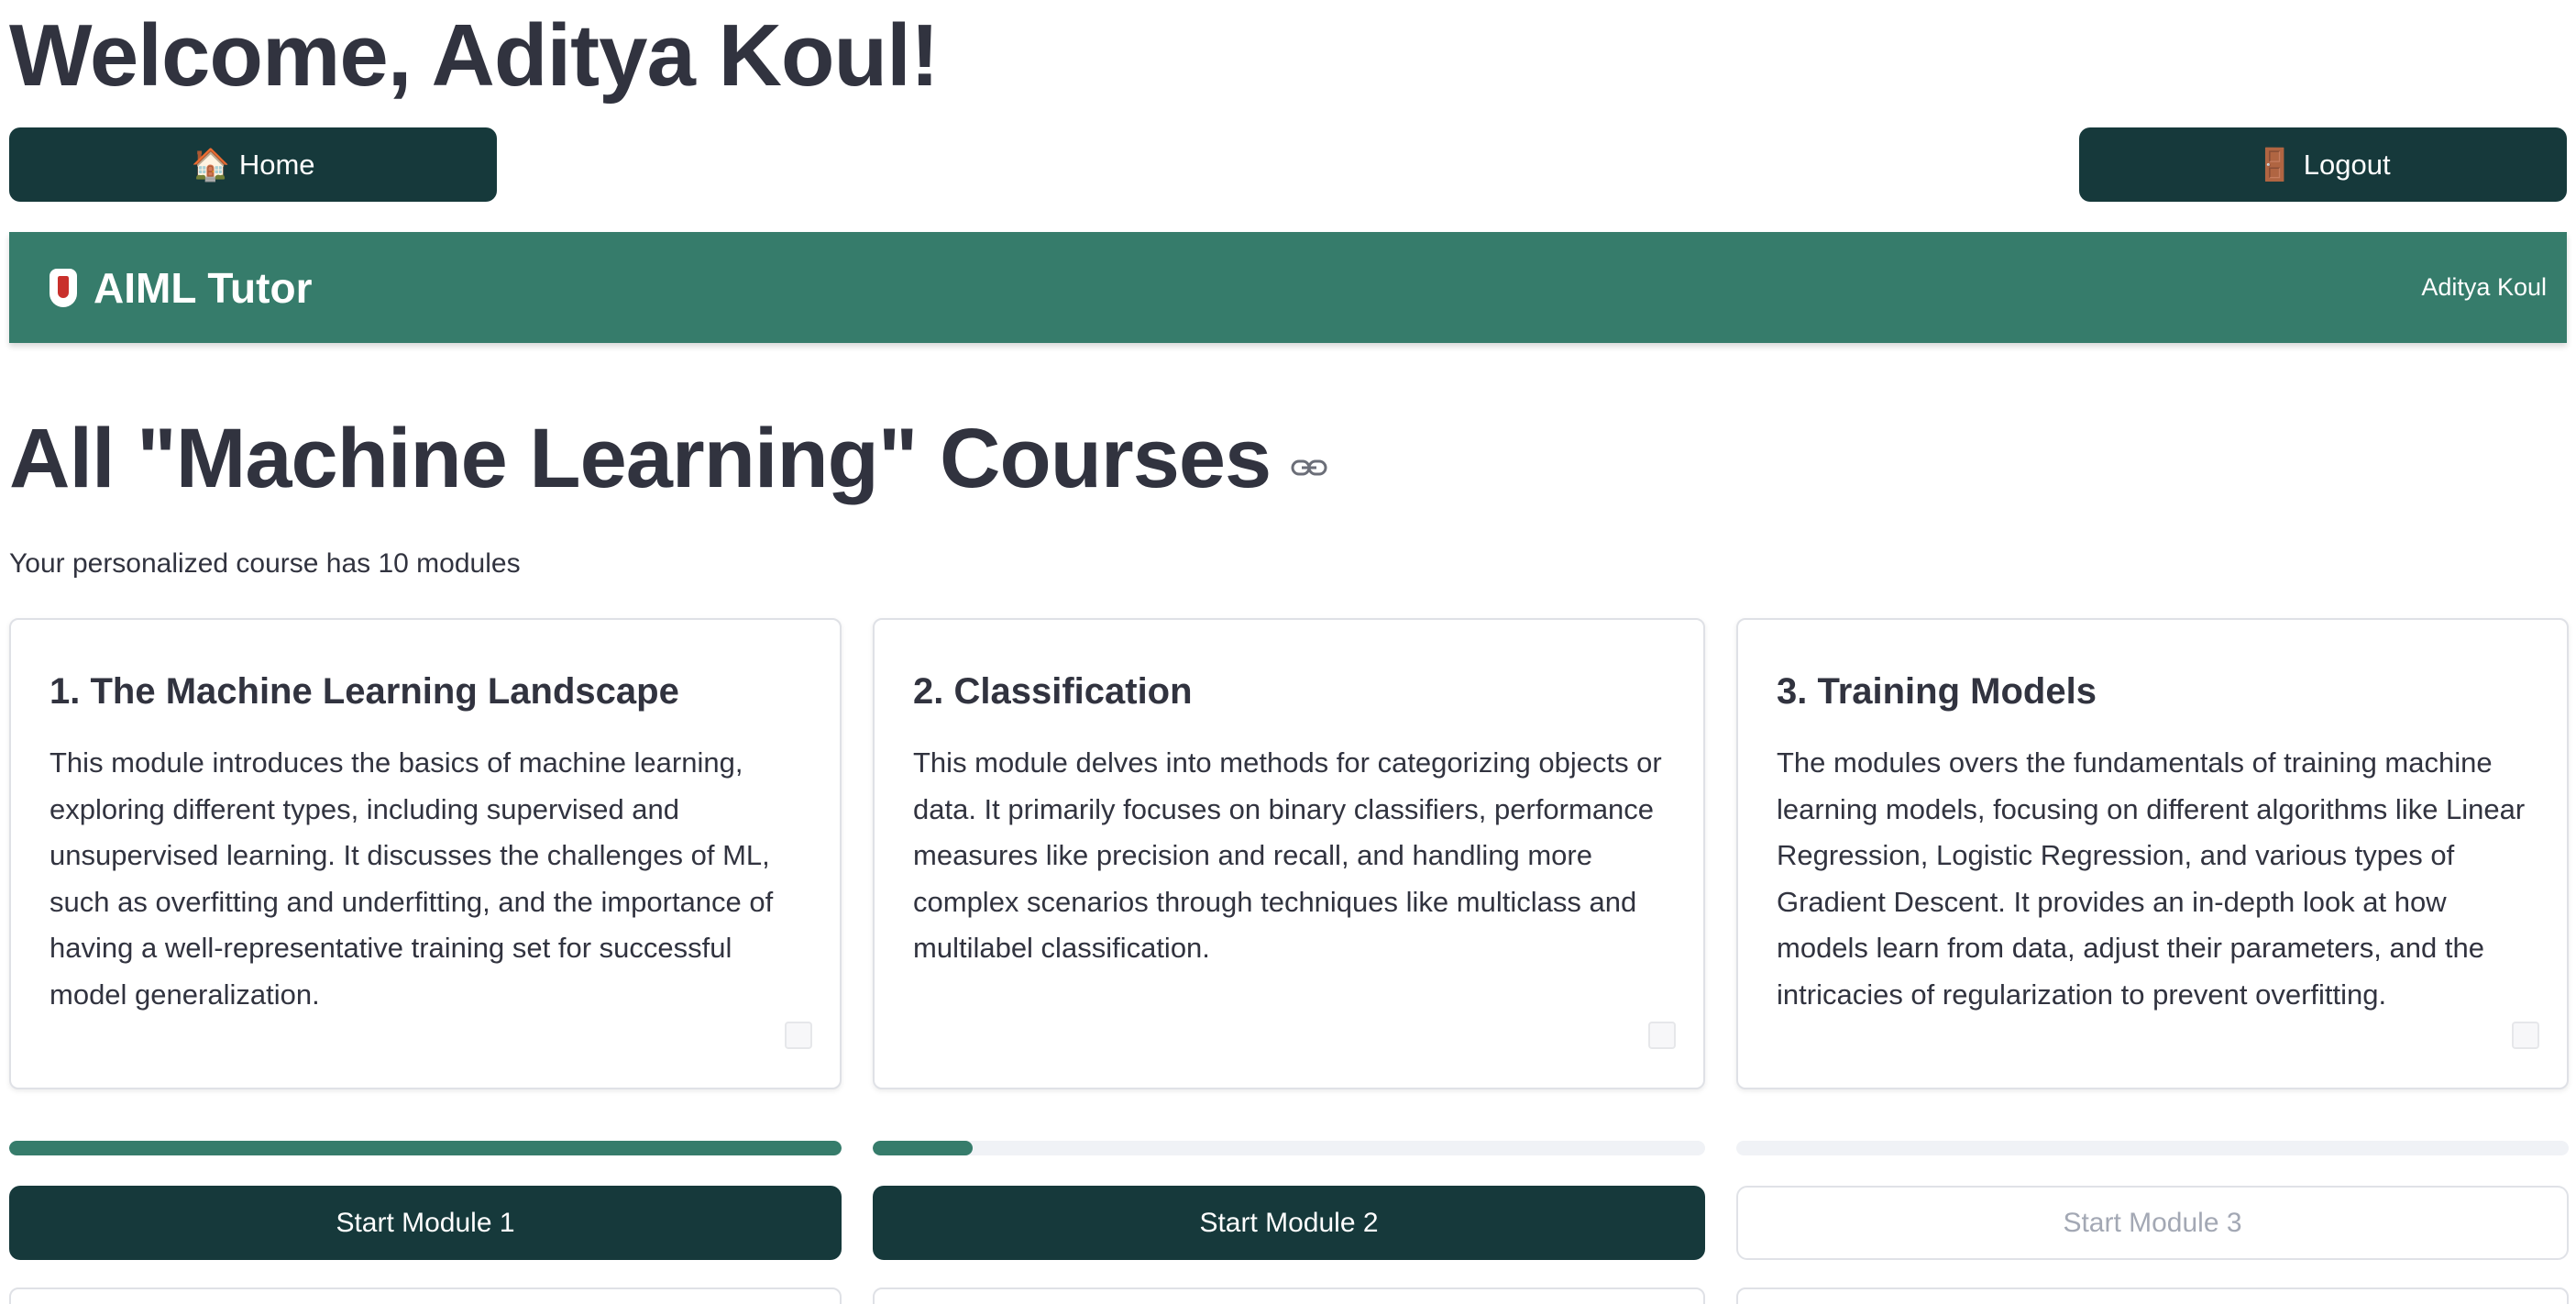  Describe the element at coordinates (210, 164) in the screenshot. I see `house-icon: 🏠` at that location.